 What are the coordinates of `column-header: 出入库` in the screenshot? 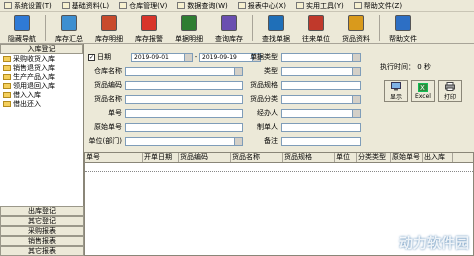 It's located at (438, 157).